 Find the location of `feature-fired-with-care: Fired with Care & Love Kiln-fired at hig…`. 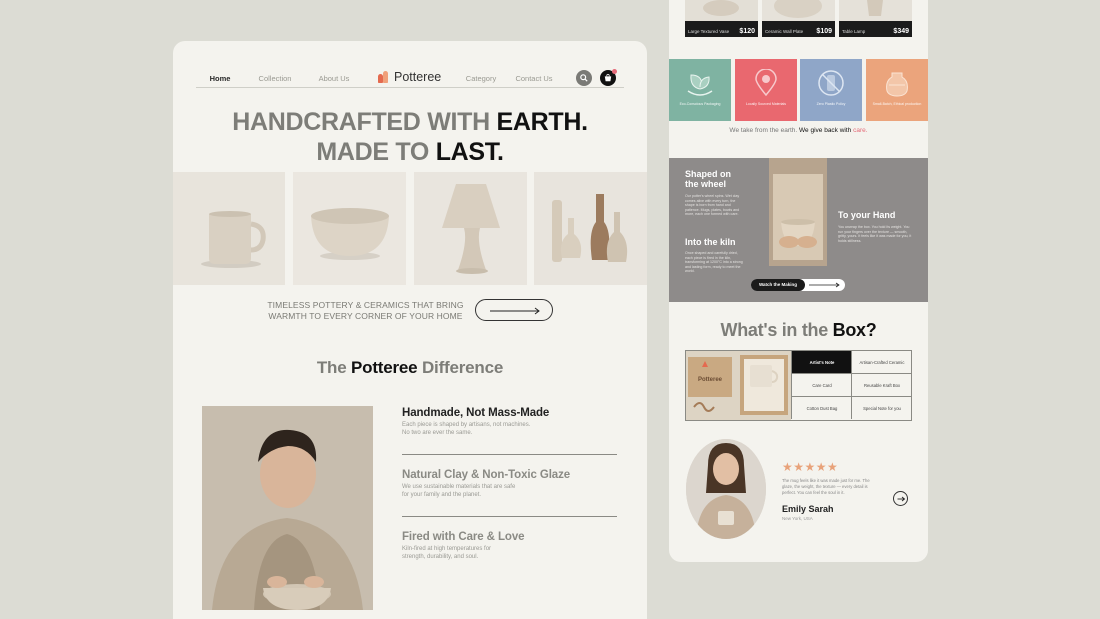

feature-fired-with-care: Fired with Care & Love Kiln-fired at hig… is located at coordinates (509, 546).